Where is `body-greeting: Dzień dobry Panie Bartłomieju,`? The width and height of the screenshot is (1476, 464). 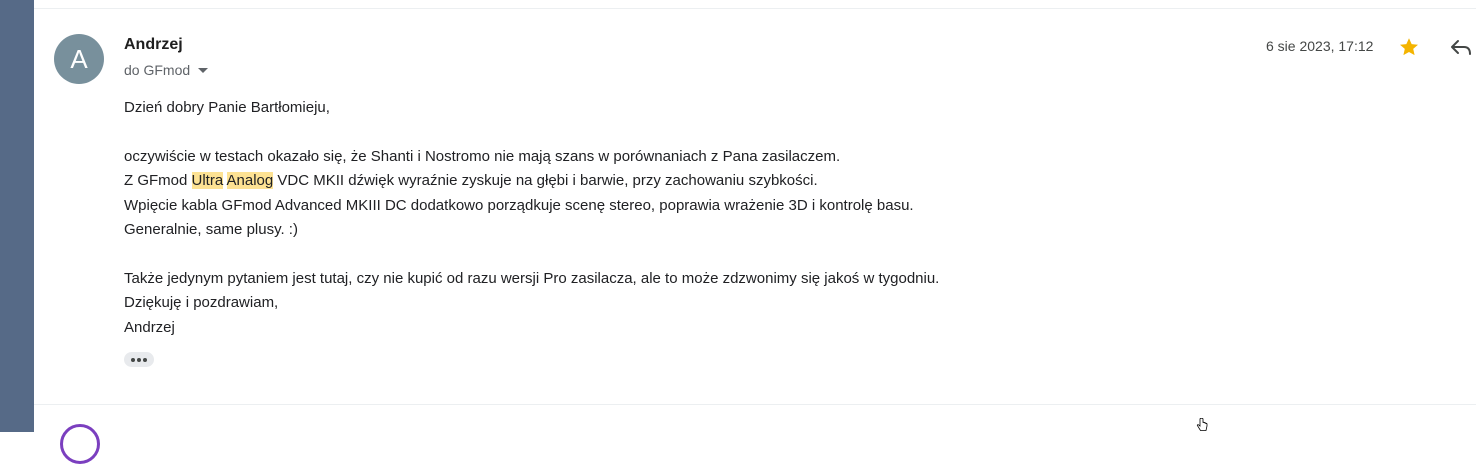 body-greeting: Dzień dobry Panie Bartłomieju, is located at coordinates (227, 107).